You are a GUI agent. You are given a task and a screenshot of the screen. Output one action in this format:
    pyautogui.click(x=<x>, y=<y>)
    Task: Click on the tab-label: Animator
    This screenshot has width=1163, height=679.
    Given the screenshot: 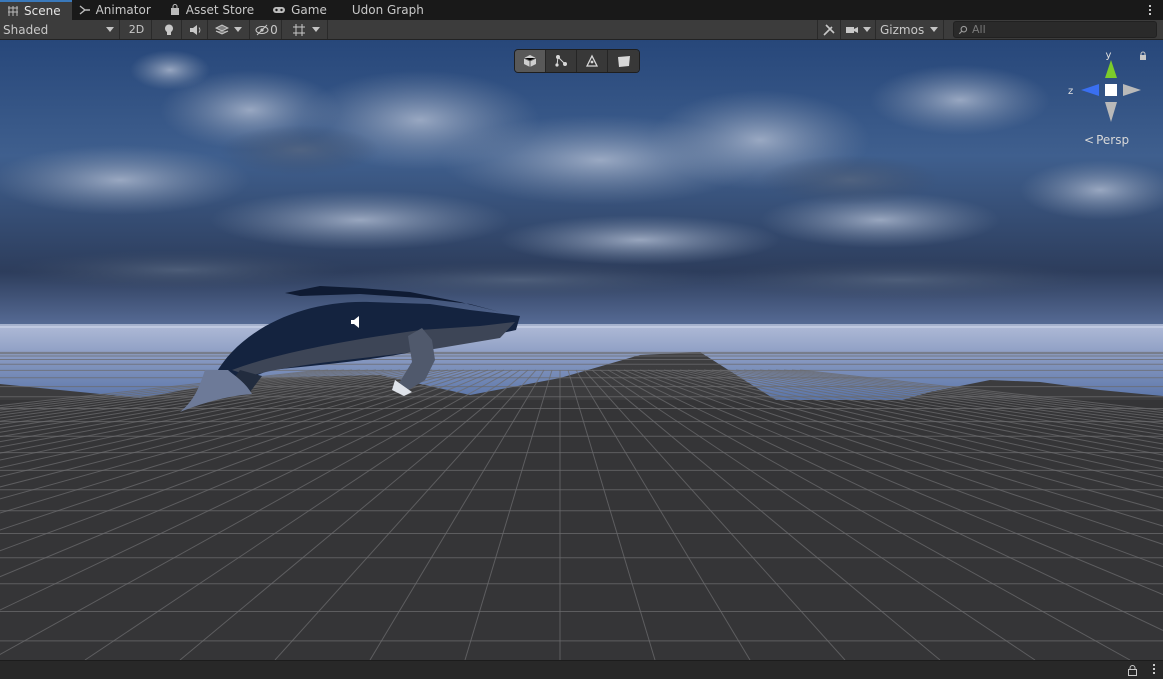 What is the action you would take?
    pyautogui.click(x=123, y=10)
    